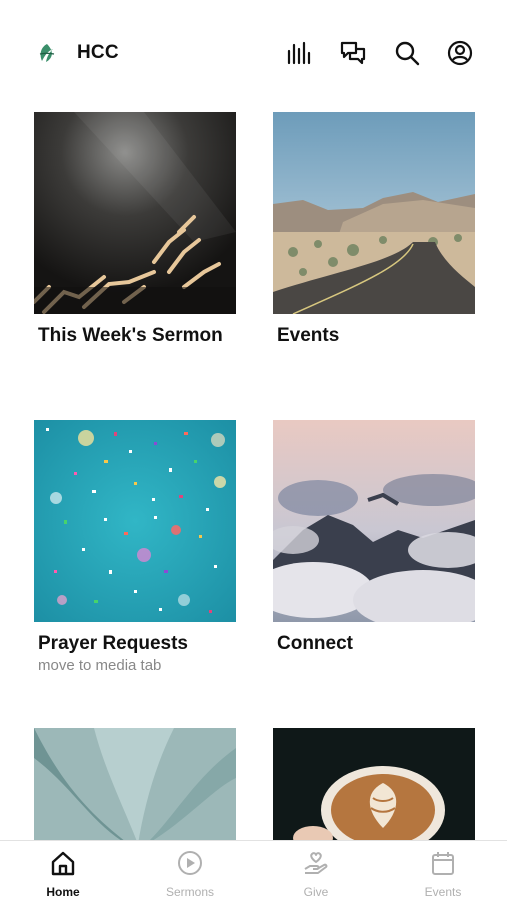 This screenshot has height=900, width=507. Describe the element at coordinates (253, 50) in the screenshot. I see `app-header: HCC` at that location.